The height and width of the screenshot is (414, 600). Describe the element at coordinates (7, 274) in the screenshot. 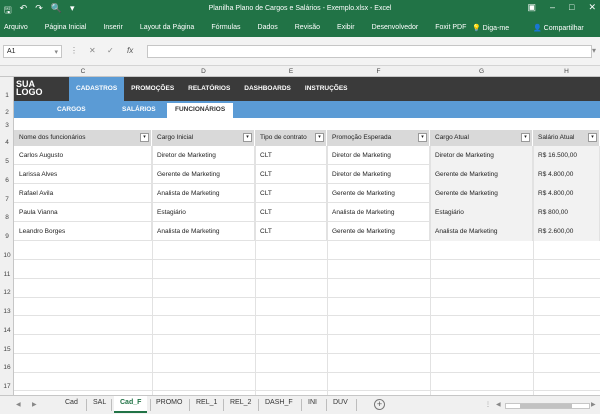

I see `row-header: 11` at that location.